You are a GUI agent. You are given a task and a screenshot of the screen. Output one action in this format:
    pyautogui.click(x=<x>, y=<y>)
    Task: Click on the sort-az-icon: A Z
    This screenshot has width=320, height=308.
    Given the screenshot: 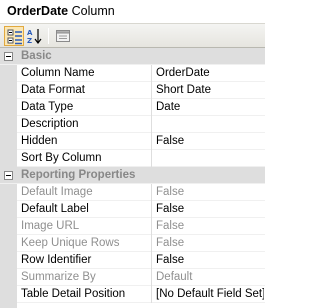 What is the action you would take?
    pyautogui.click(x=34, y=36)
    